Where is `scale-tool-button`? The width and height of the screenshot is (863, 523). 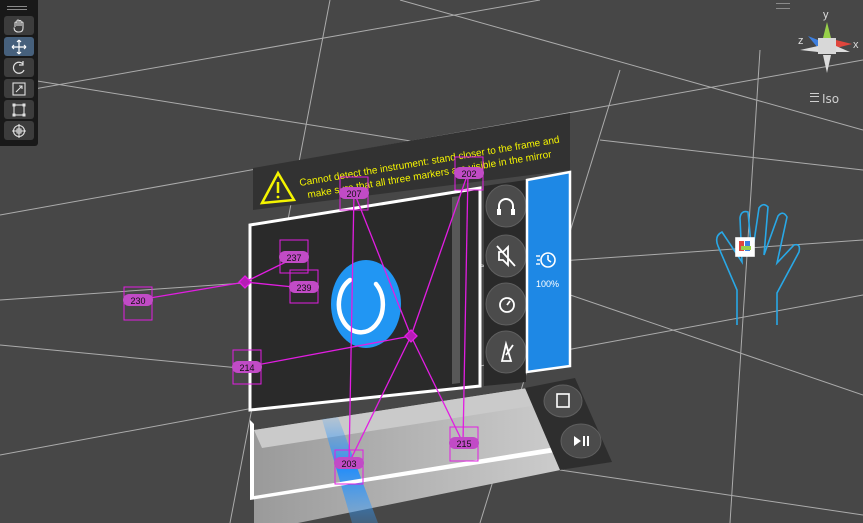 scale-tool-button is located at coordinates (19, 88).